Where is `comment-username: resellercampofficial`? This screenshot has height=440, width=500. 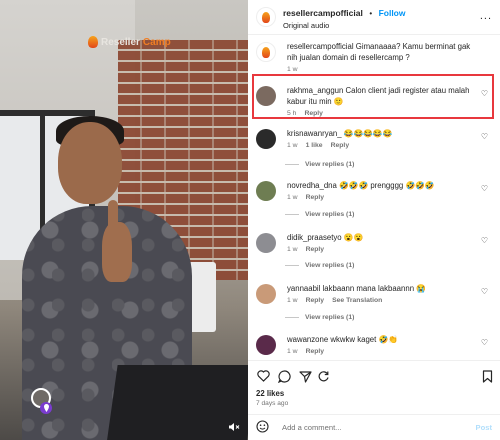 comment-username: resellercampofficial is located at coordinates (320, 46).